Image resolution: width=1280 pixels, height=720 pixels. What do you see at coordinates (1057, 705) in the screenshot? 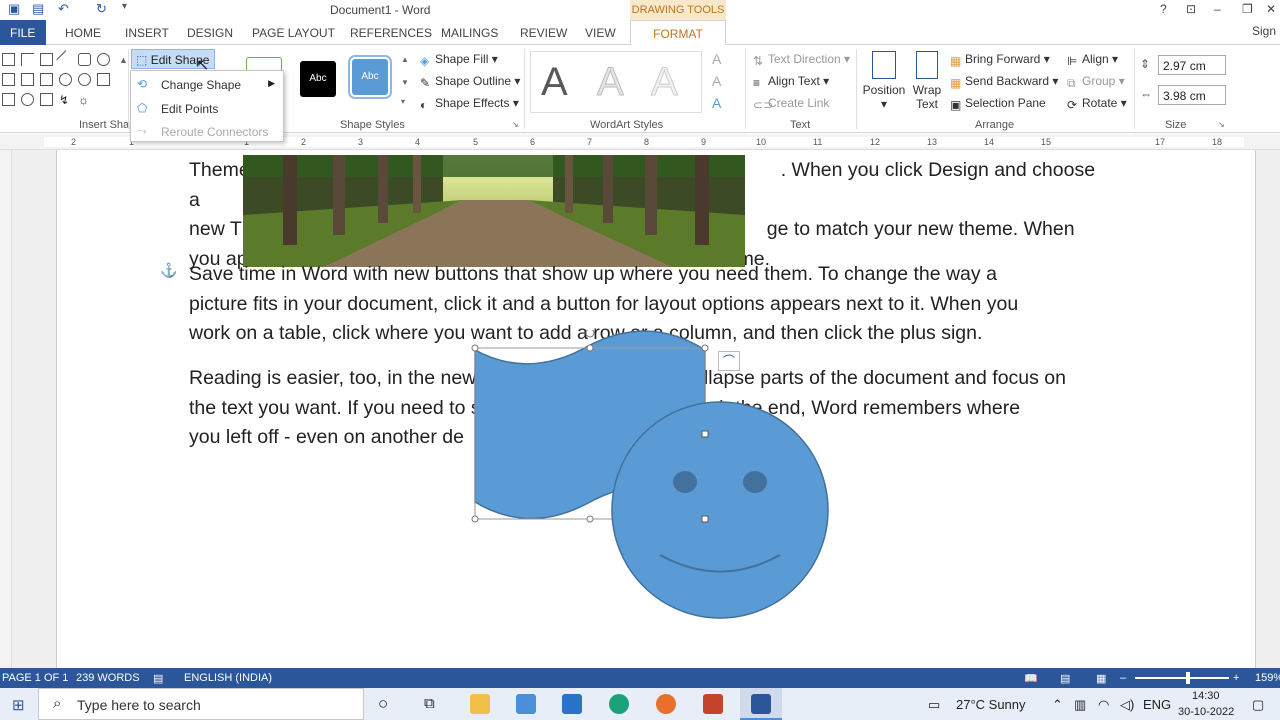
I see `tray-chevron-icon: ⌃` at bounding box center [1057, 705].